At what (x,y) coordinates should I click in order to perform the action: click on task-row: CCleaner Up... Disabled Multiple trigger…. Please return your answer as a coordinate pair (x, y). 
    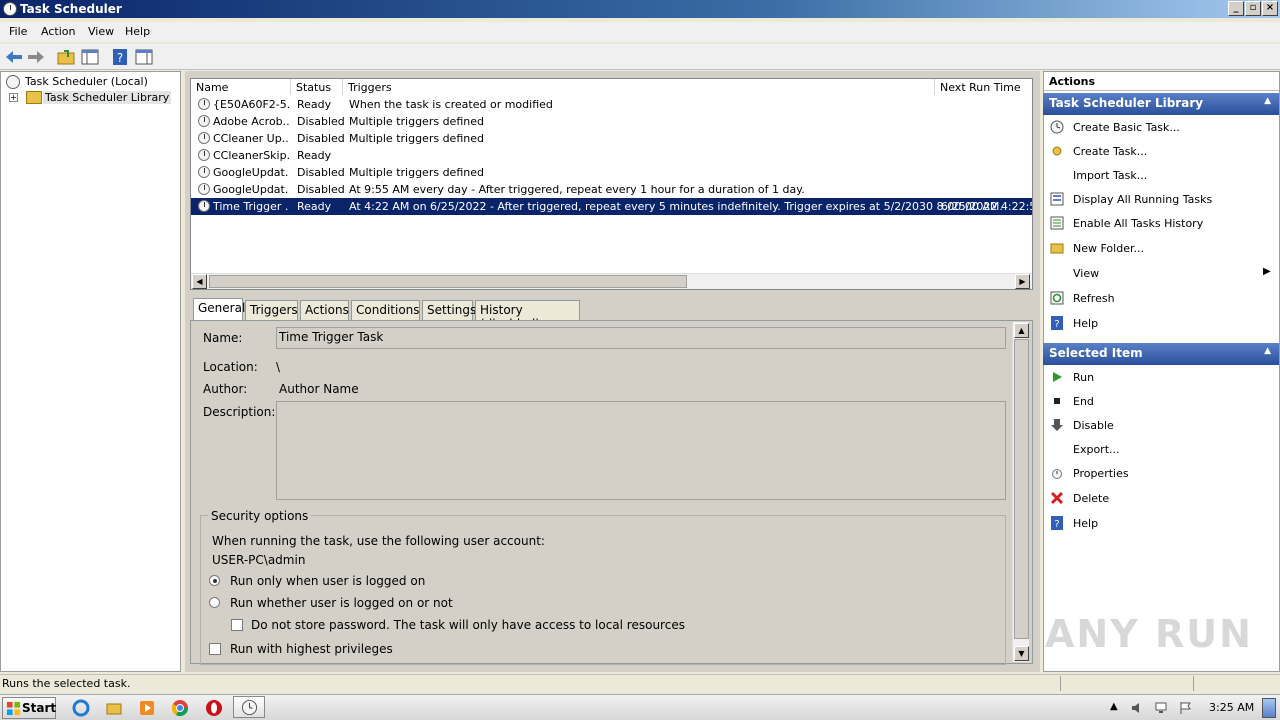
    Looking at the image, I should click on (611, 138).